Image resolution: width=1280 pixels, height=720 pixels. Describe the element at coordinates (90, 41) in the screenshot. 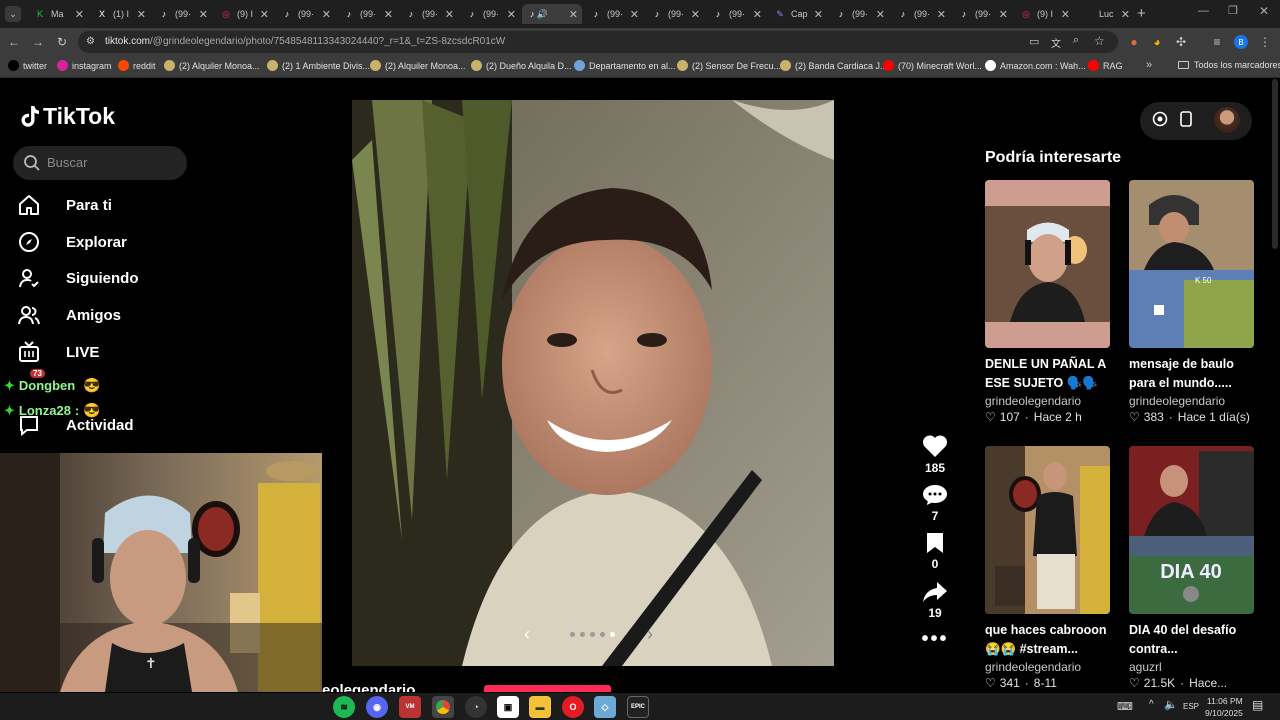

I see `site-info-icon: ⚙` at that location.